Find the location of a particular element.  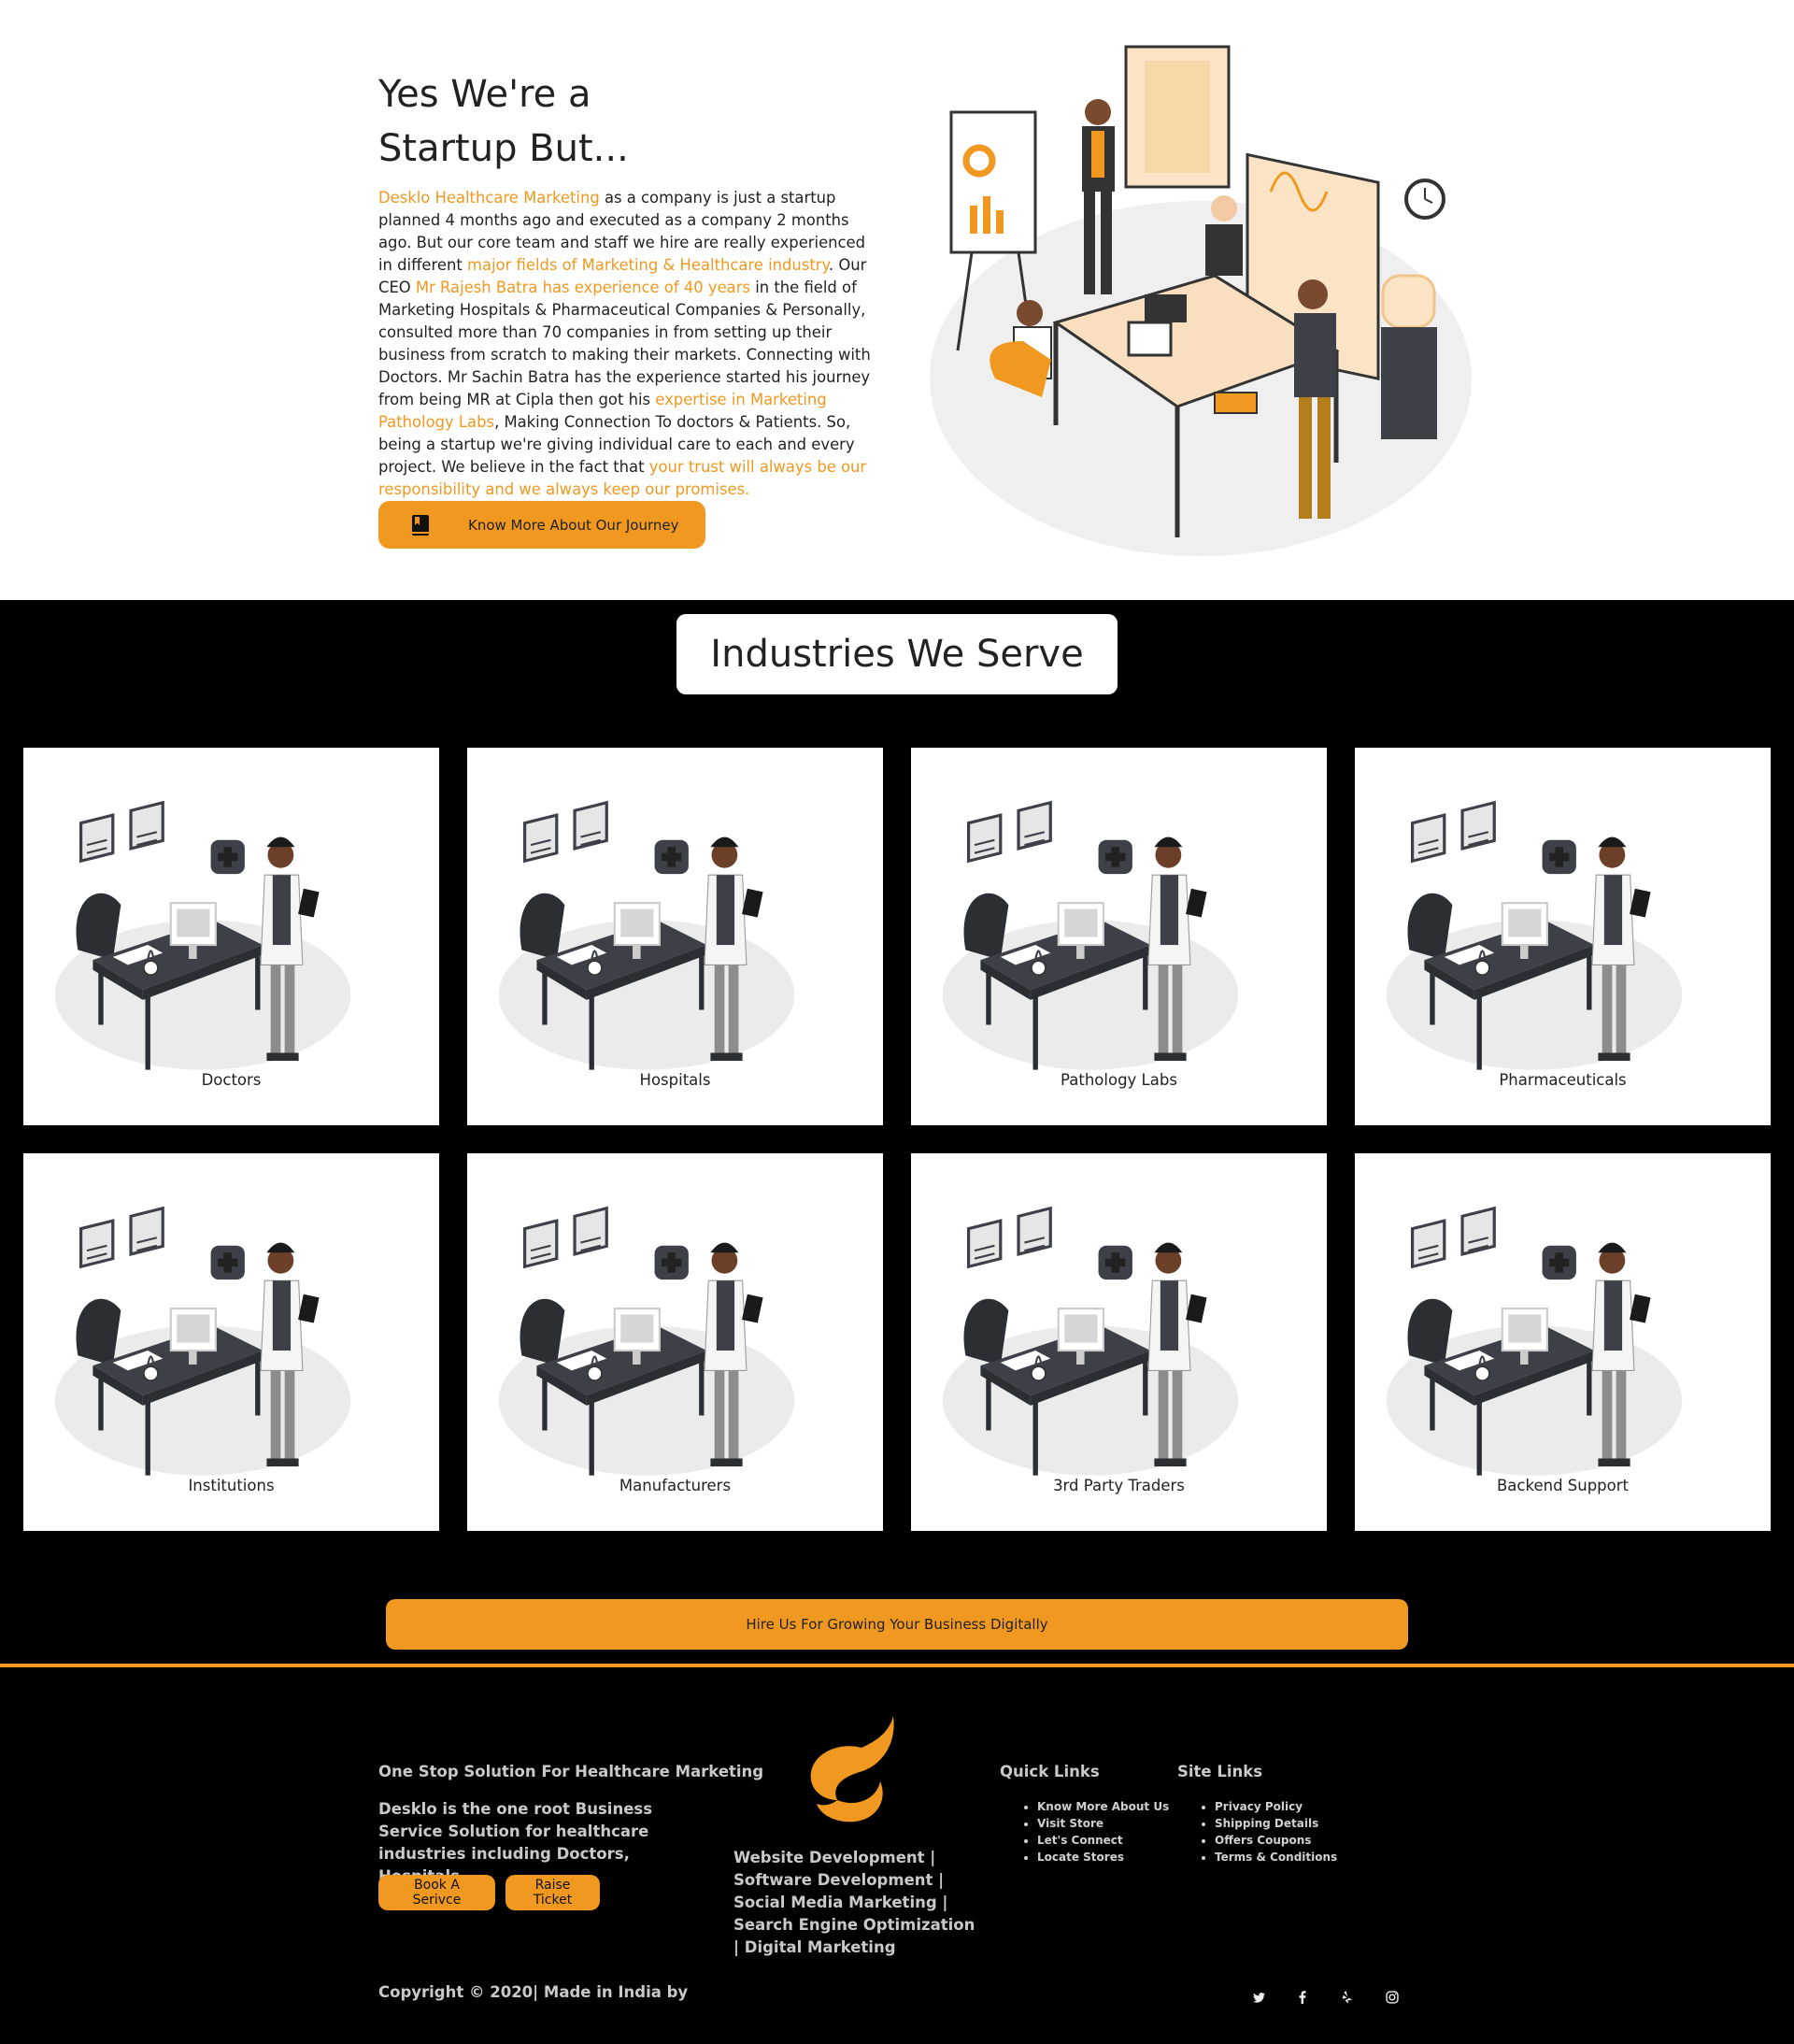

yelp-icon is located at coordinates (1347, 1997).